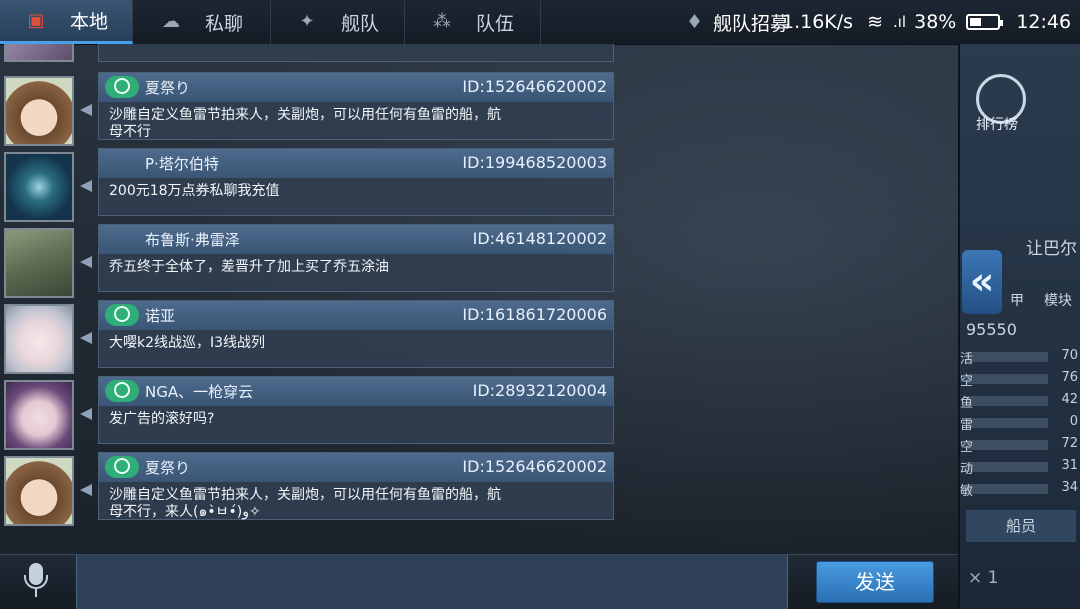  I want to click on leaderboard-label: 排行榜, so click(997, 125).